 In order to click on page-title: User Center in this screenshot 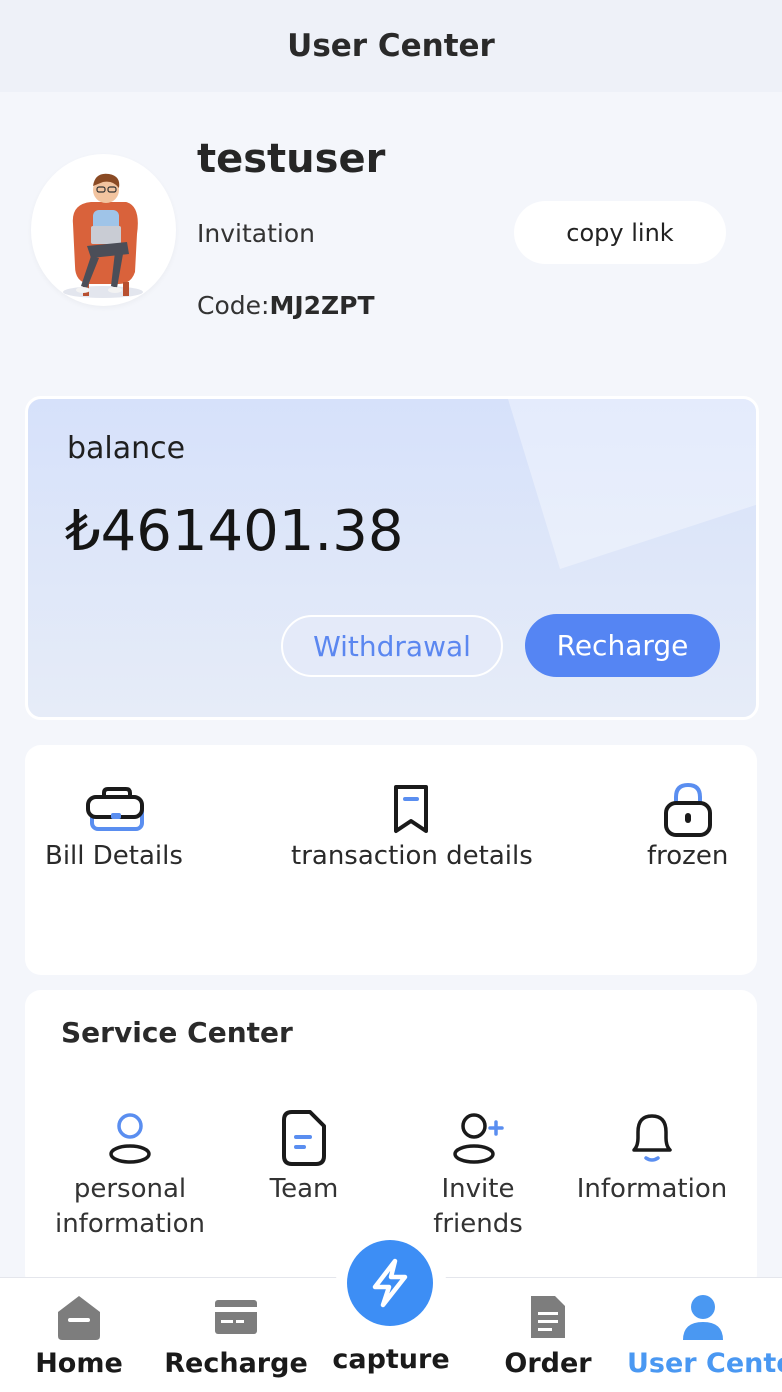, I will do `click(391, 46)`.